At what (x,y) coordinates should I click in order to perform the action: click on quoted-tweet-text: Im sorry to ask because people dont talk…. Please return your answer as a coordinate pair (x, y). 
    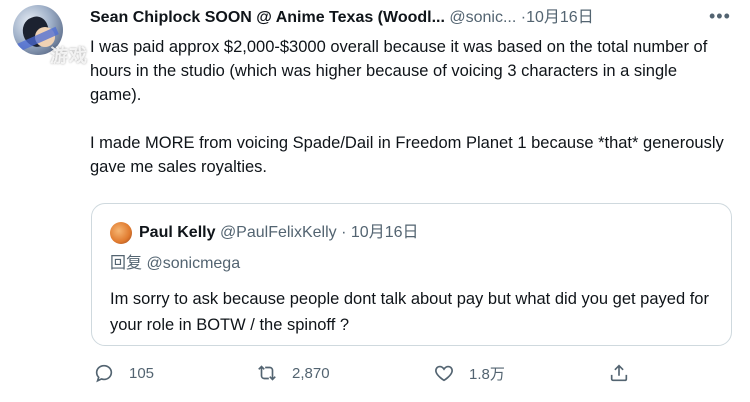
    Looking at the image, I should click on (409, 312).